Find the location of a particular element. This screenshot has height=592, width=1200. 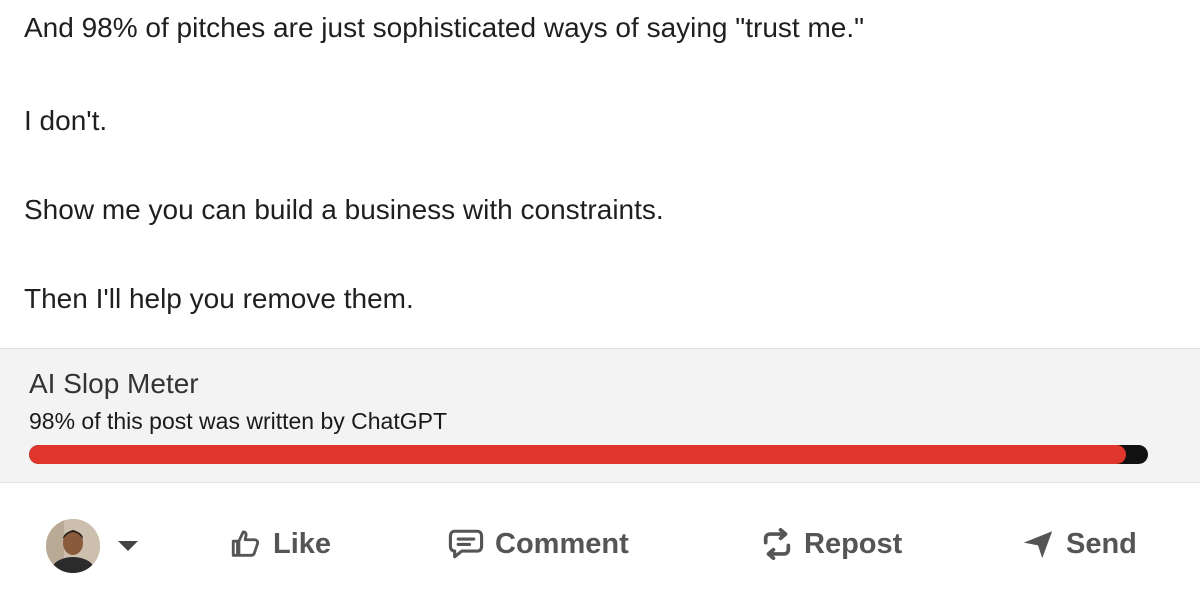

avatar-image is located at coordinates (73, 546).